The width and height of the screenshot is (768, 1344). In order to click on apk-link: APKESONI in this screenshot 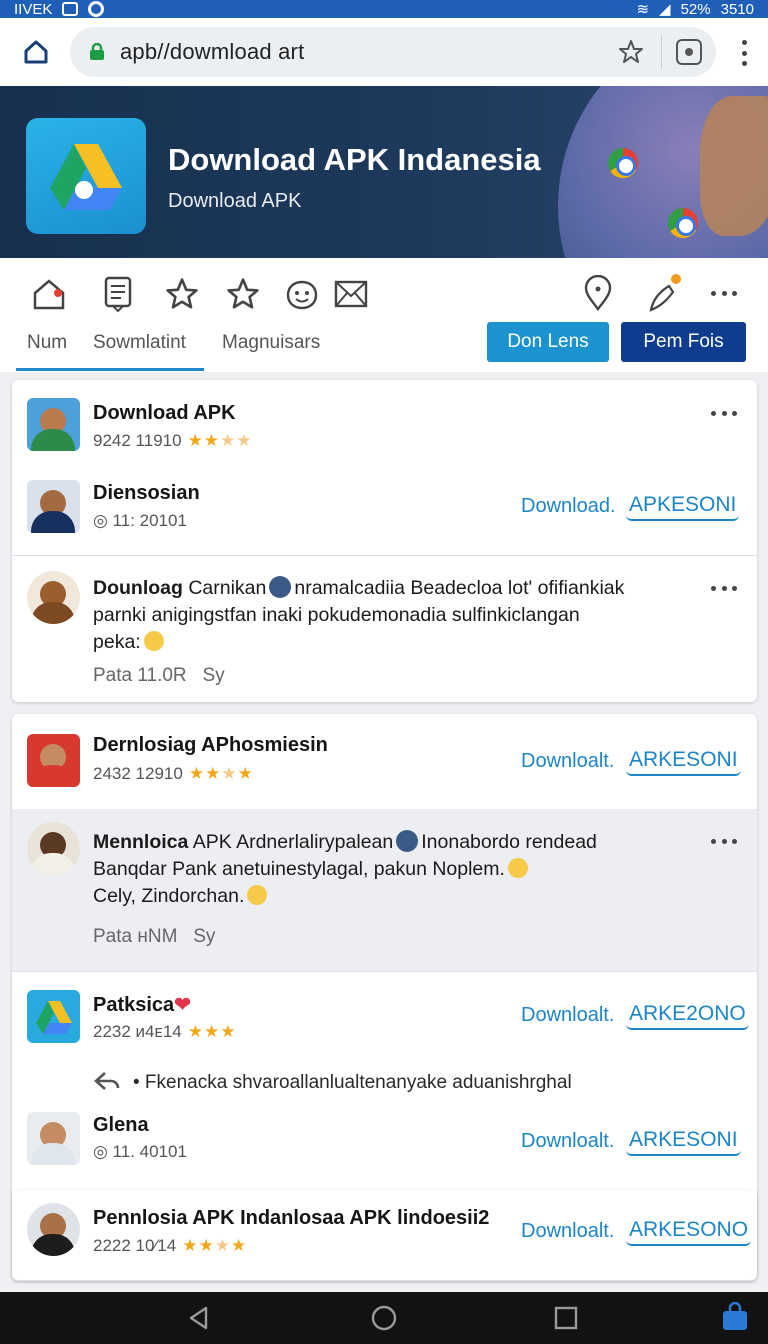, I will do `click(683, 507)`.